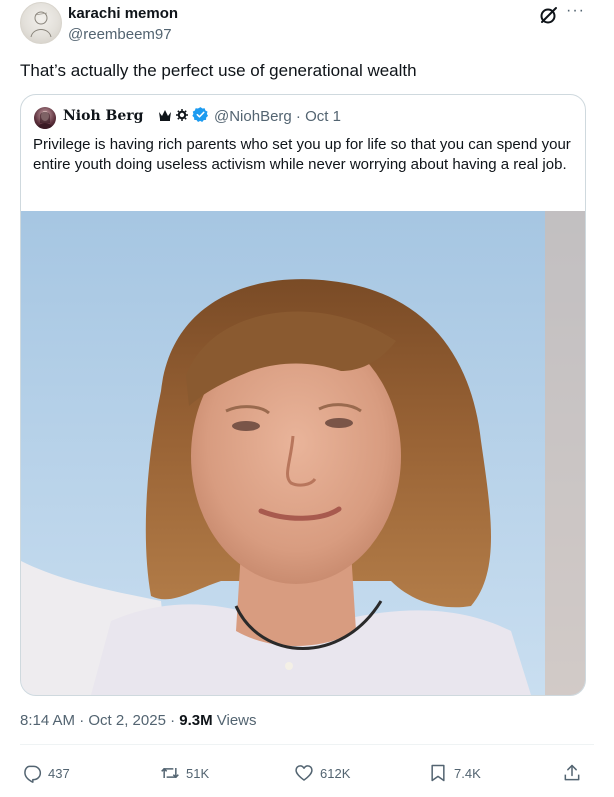 This screenshot has height=797, width=614. I want to click on author-handle: @reembeem97, so click(120, 34).